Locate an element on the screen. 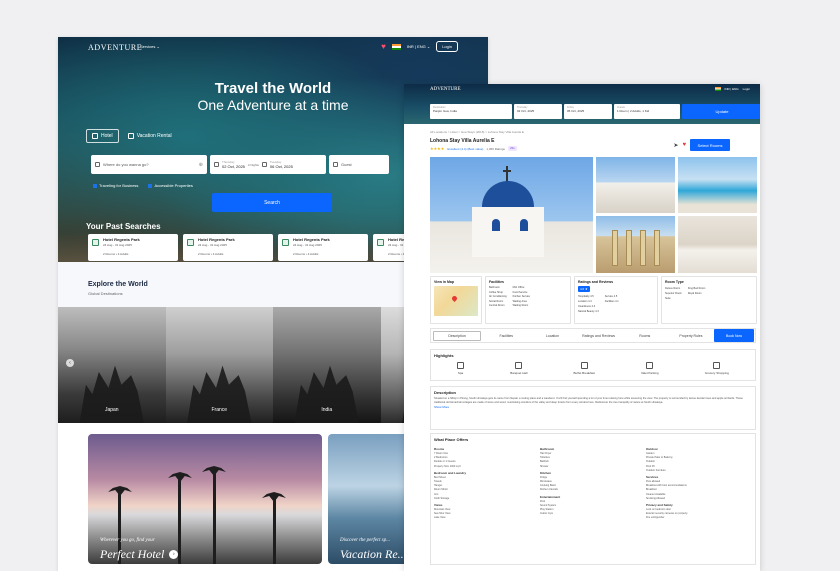 The width and height of the screenshot is (840, 571). amenity-group-title: Entertainment is located at coordinates (550, 496).